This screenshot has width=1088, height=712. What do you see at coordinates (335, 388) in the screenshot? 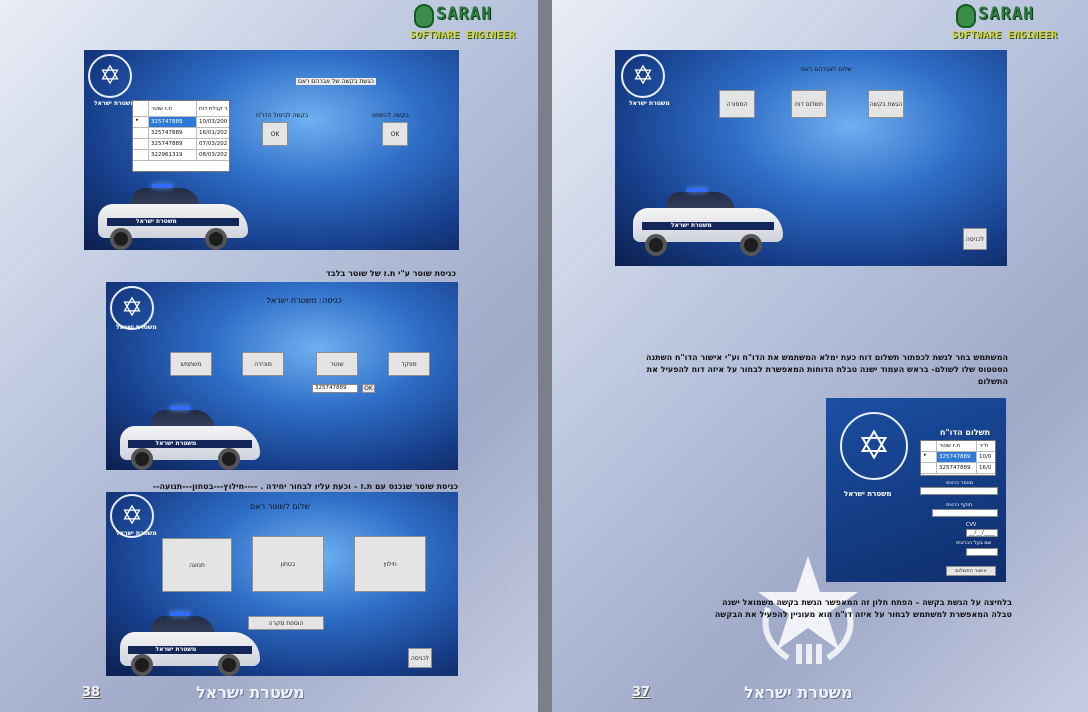
I see `officer-id-input: 325747889` at bounding box center [335, 388].